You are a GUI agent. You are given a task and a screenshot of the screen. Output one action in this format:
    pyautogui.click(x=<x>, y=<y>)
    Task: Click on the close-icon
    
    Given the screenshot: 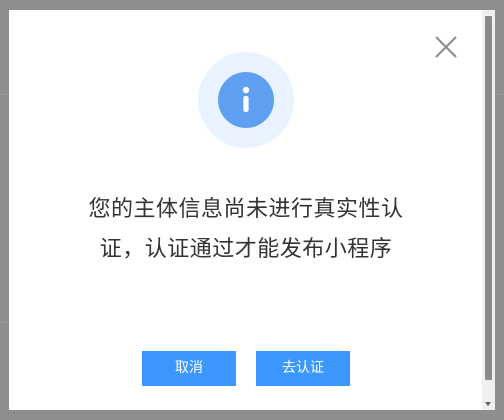 What is the action you would take?
    pyautogui.click(x=446, y=47)
    